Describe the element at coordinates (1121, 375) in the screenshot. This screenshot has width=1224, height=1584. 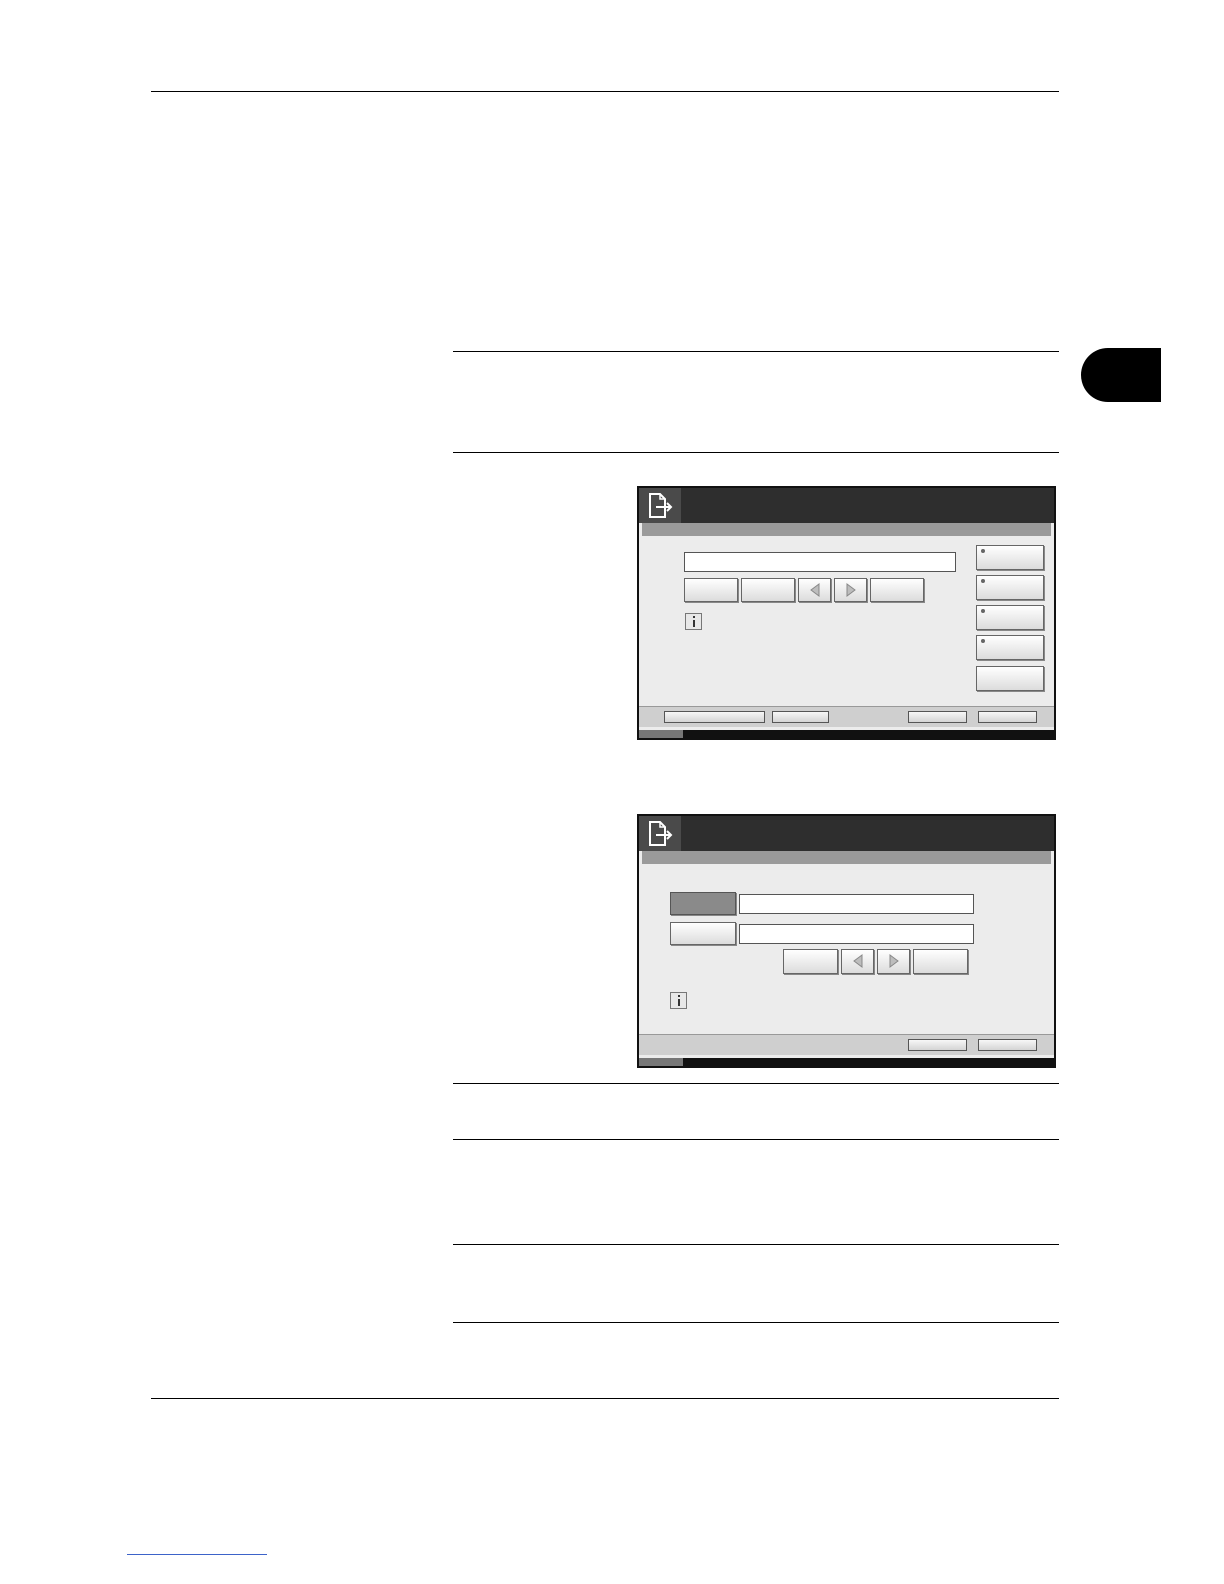
I see `chapter-tab` at that location.